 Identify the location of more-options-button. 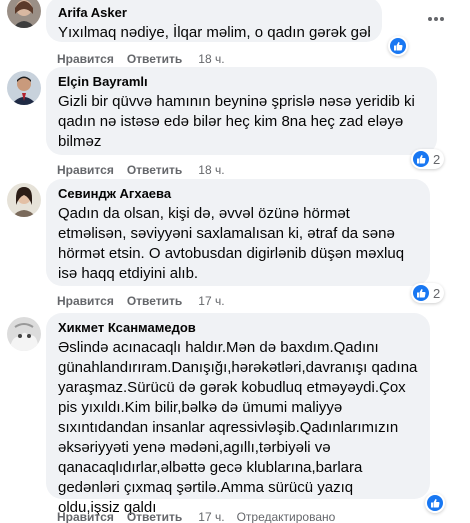
(436, 19).